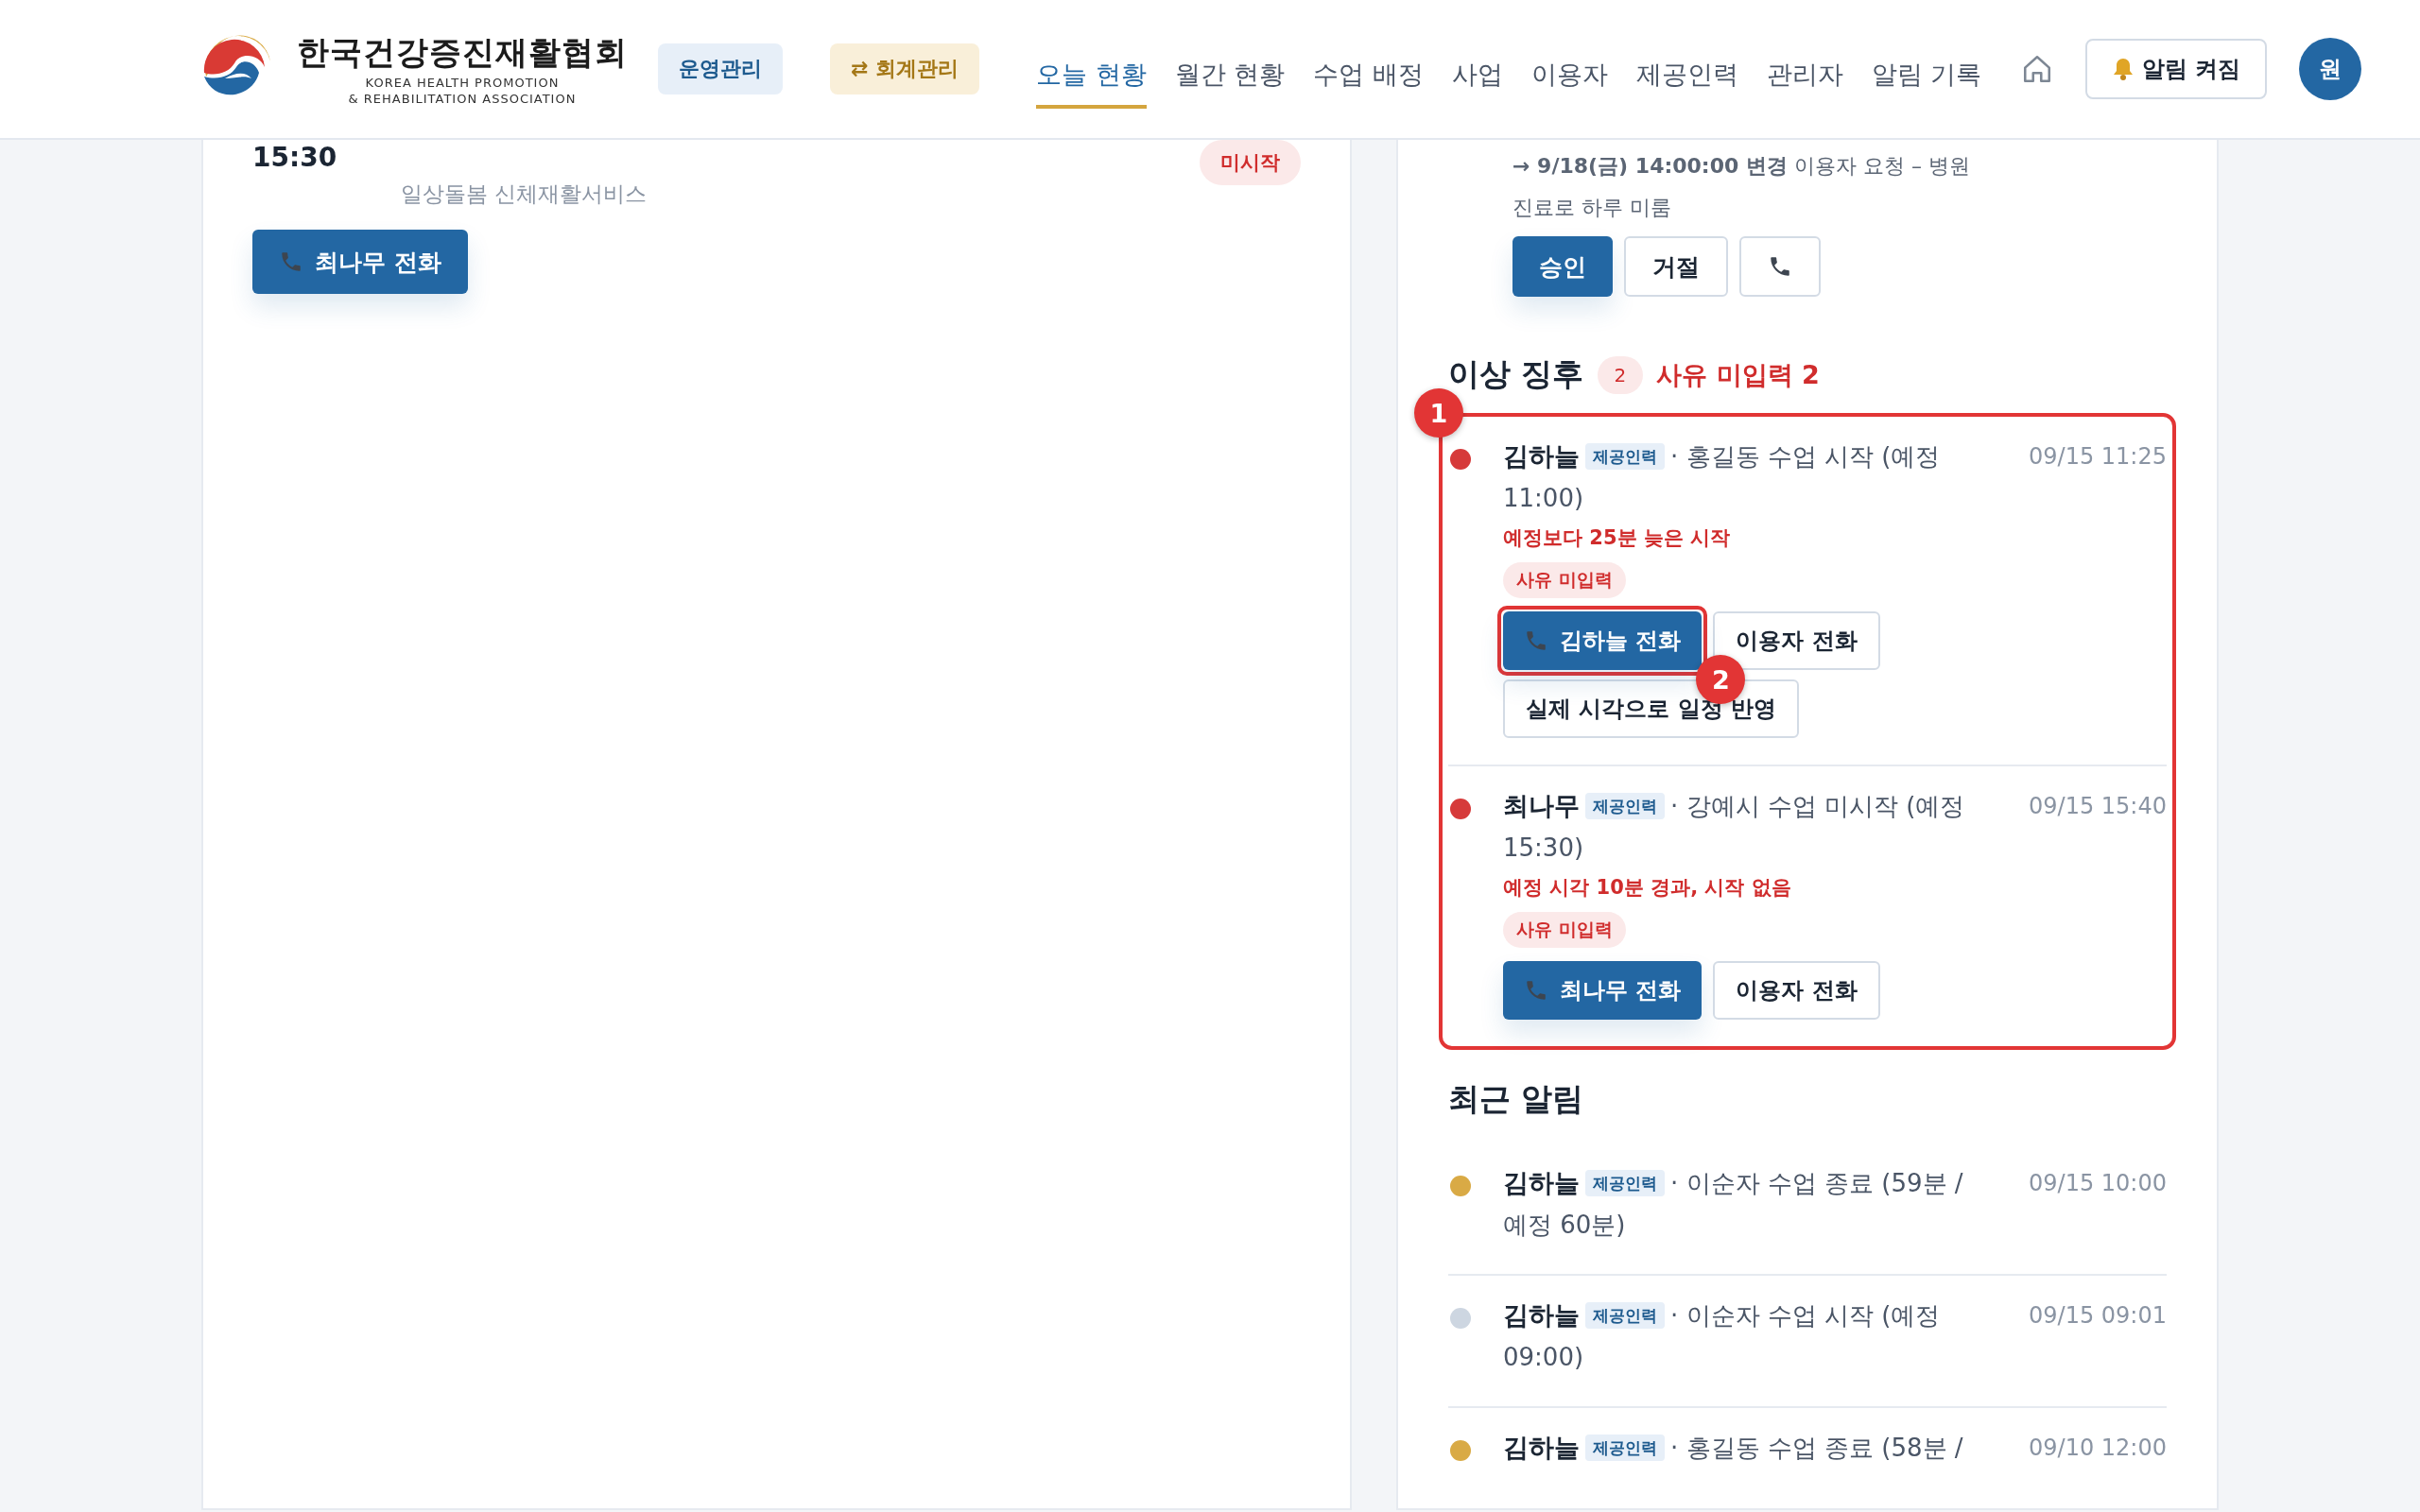 The height and width of the screenshot is (1512, 2420). Describe the element at coordinates (1647, 888) in the screenshot. I see `warning-text: 예정 시각 10분 경과, 시작 없음` at that location.